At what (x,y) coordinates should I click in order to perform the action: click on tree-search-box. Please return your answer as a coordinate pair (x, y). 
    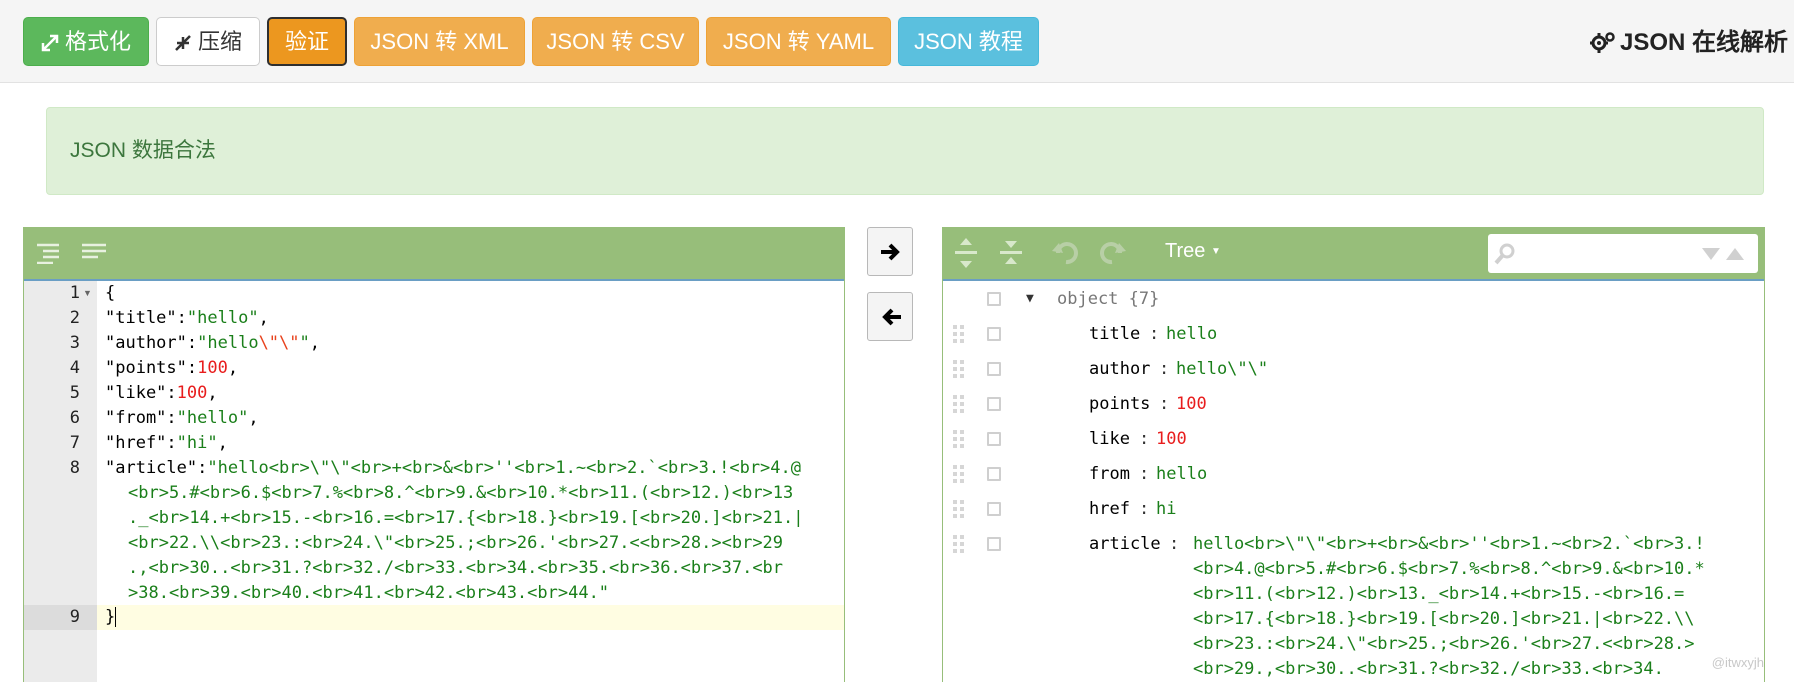
    Looking at the image, I should click on (1623, 253).